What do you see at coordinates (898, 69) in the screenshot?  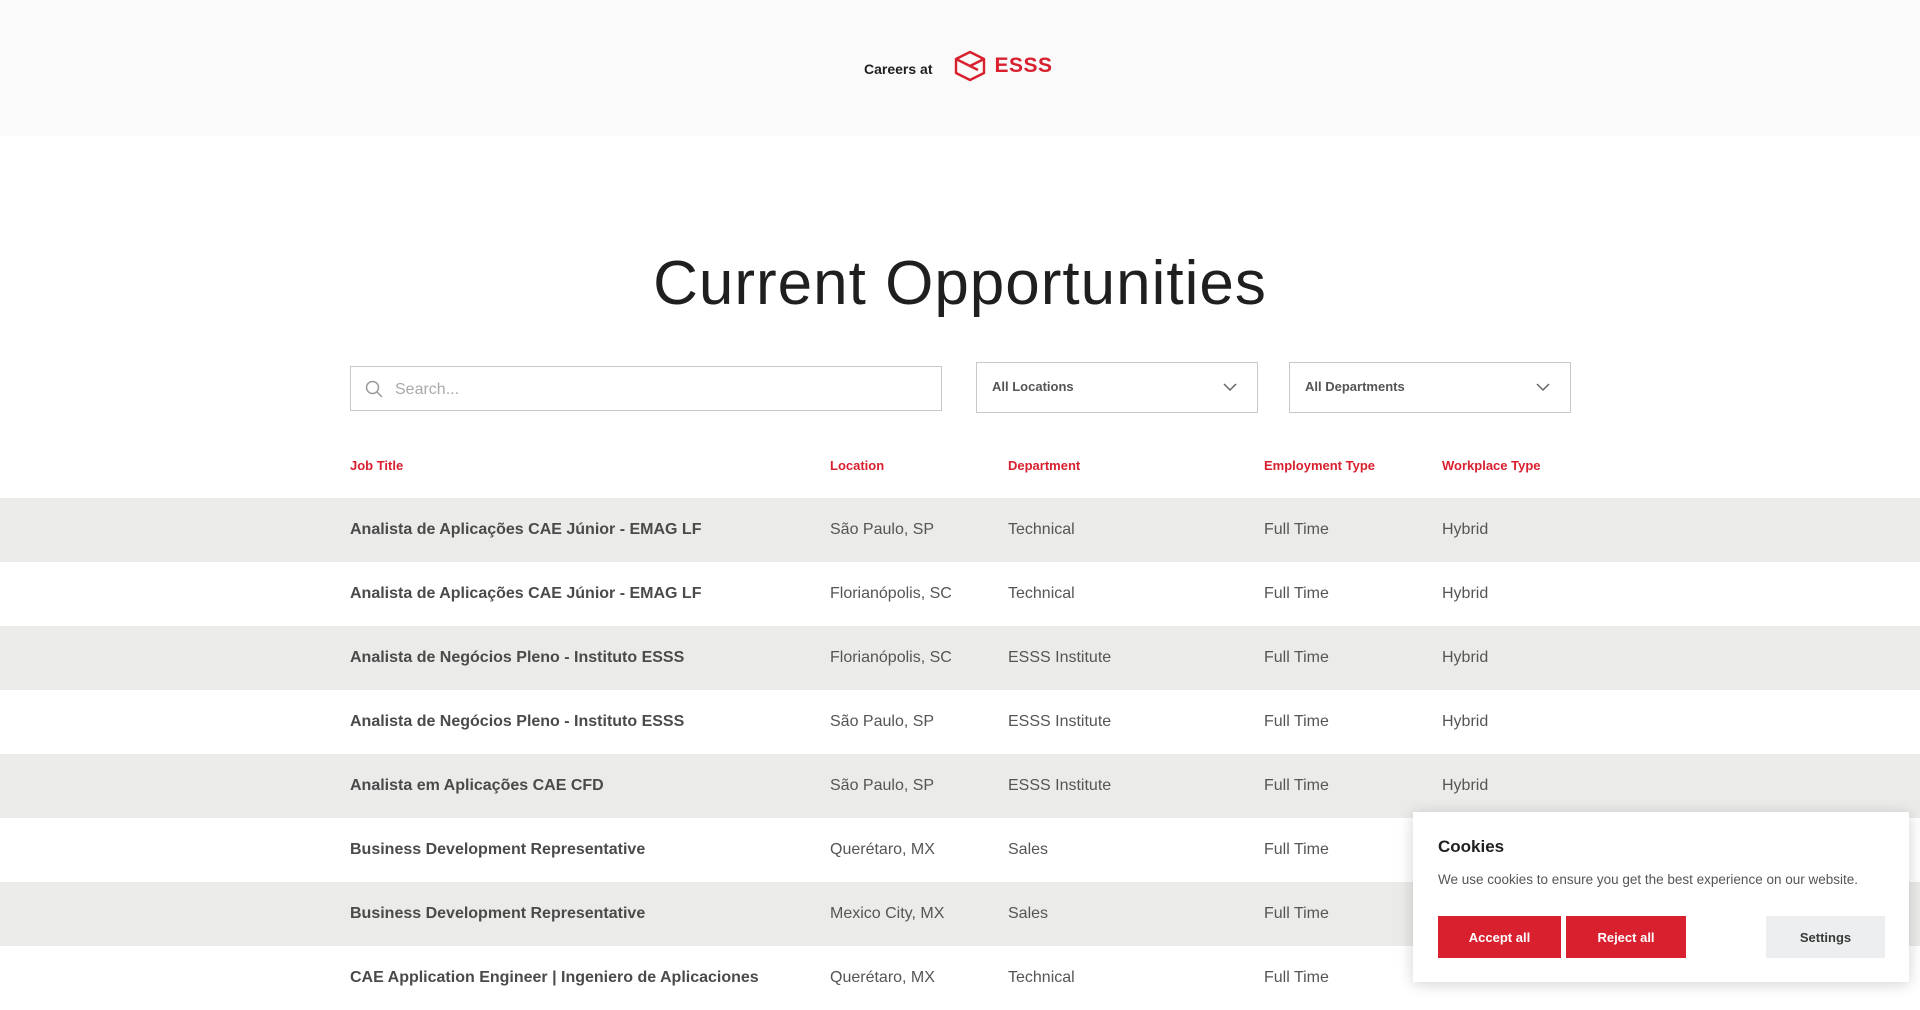 I see `careers-label: Careers at` at bounding box center [898, 69].